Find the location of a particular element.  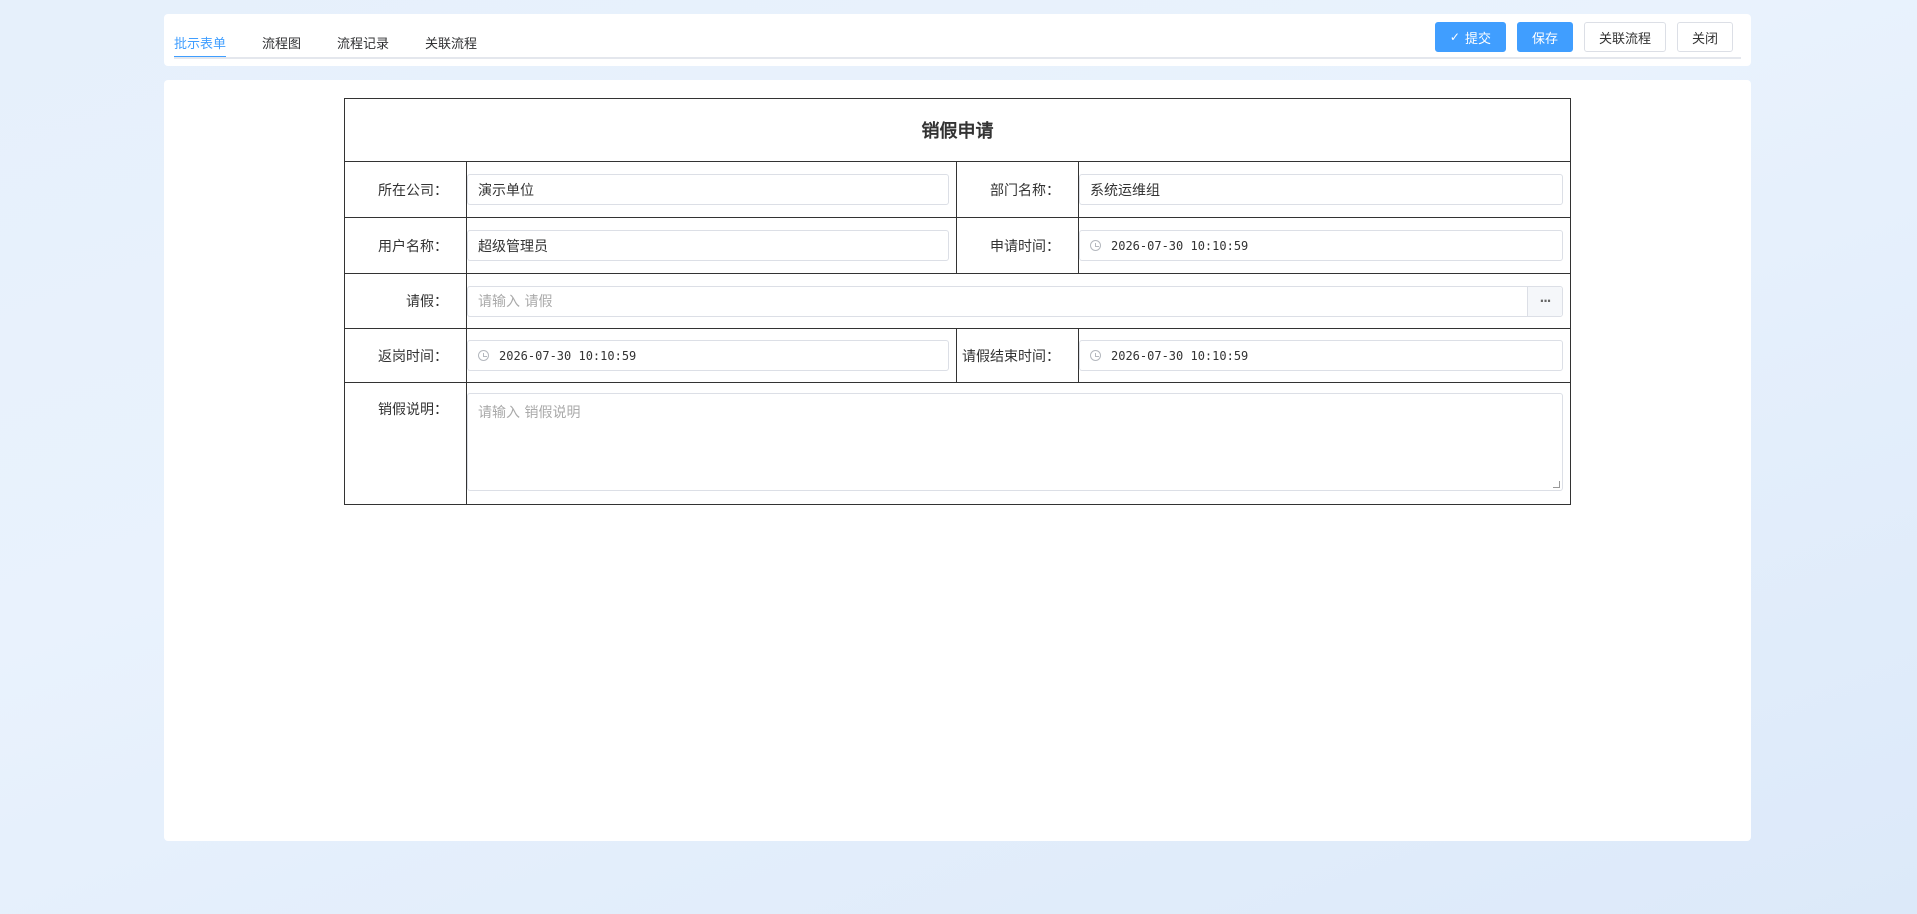

remark-placeholder: 请输入 销假说明 is located at coordinates (529, 413).